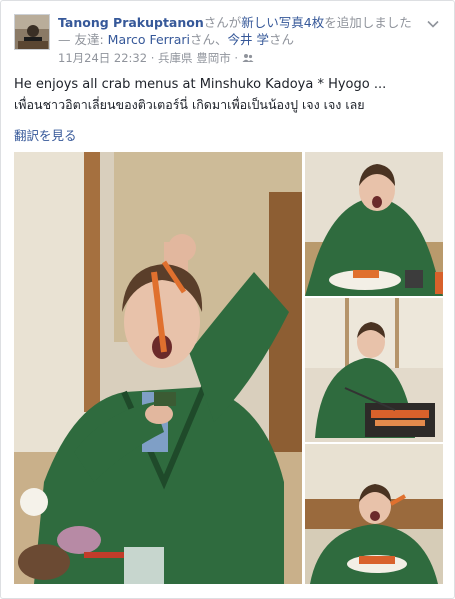  I want to click on author-name-link: Tanong Prakuptanon, so click(131, 22).